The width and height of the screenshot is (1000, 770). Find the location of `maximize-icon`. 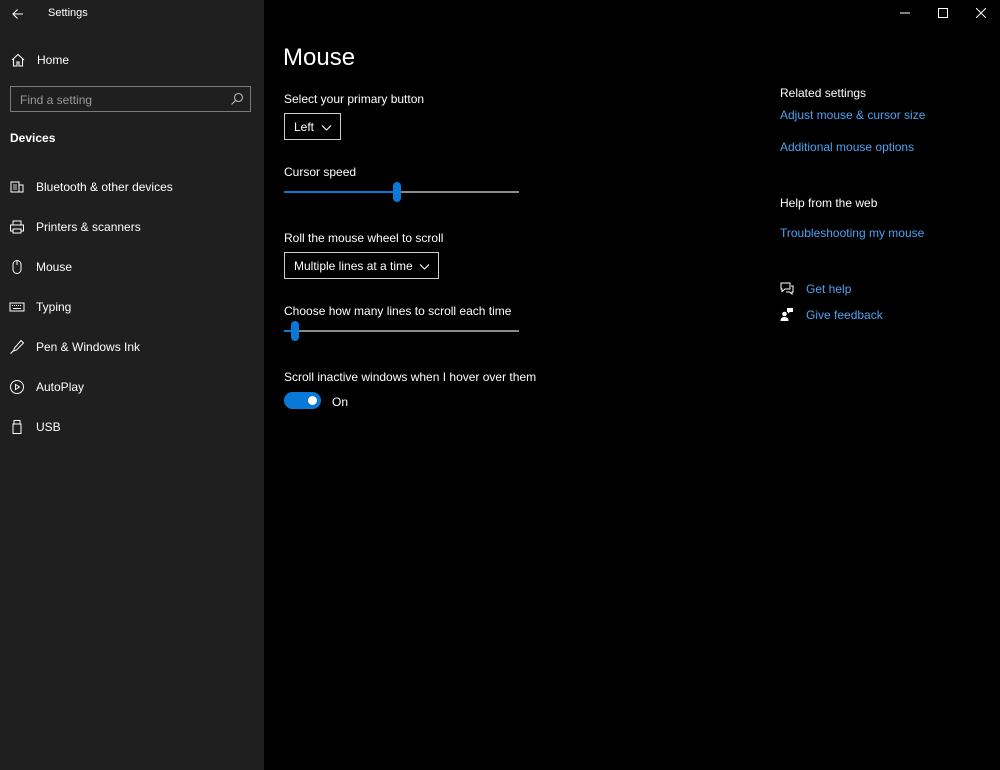

maximize-icon is located at coordinates (943, 13).